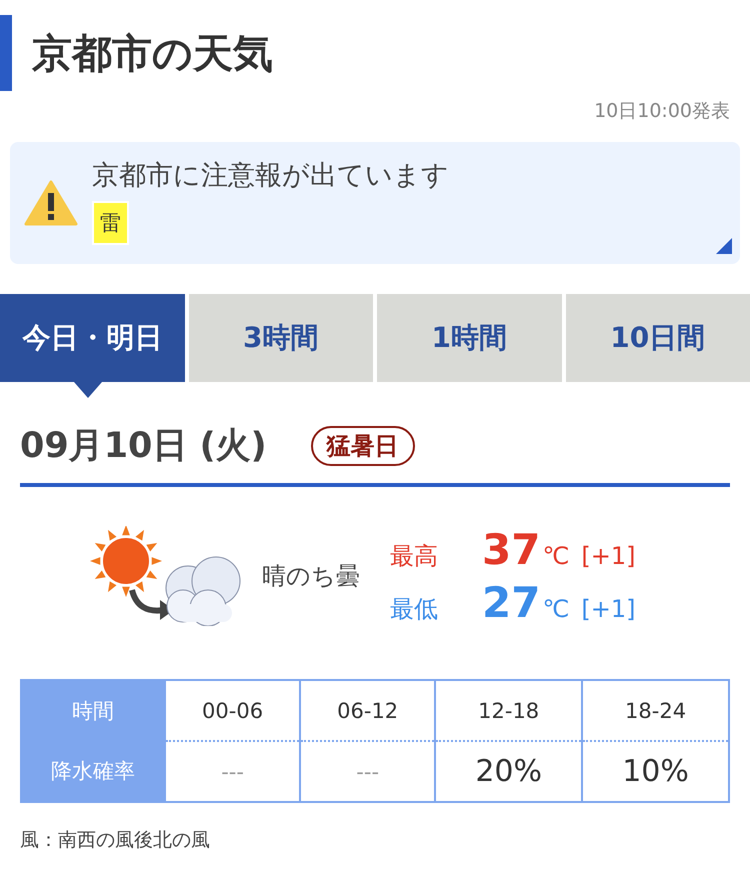 The width and height of the screenshot is (750, 872). What do you see at coordinates (414, 609) in the screenshot?
I see `temp-label: 最低` at bounding box center [414, 609].